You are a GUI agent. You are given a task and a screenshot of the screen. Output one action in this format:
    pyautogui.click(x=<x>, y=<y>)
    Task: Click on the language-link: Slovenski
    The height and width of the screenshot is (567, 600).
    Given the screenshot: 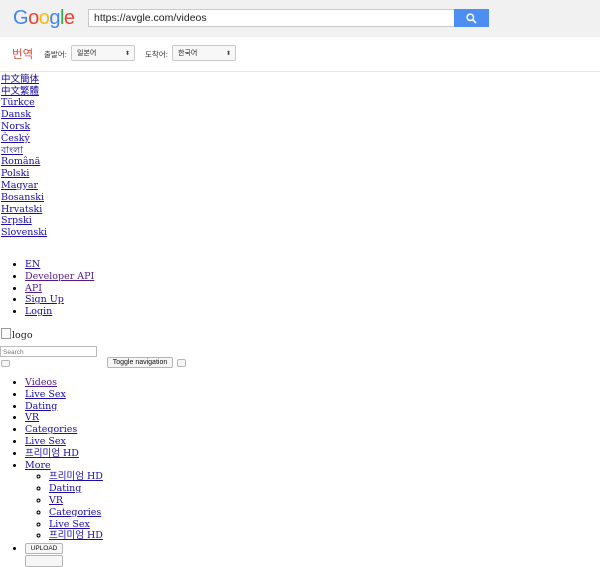 What is the action you would take?
    pyautogui.click(x=101, y=233)
    